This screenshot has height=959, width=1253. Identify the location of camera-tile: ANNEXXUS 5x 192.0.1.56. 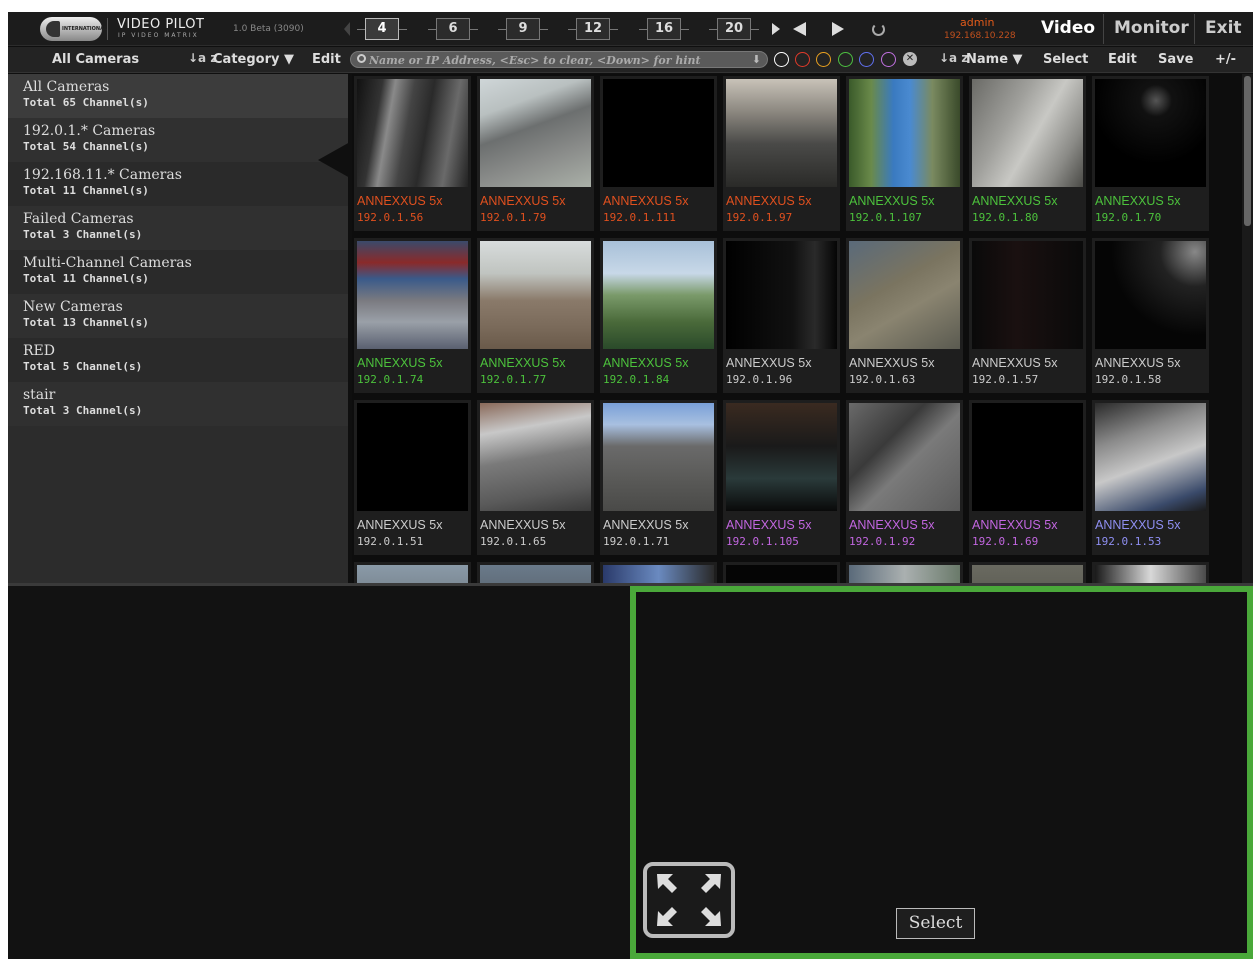
(412, 153).